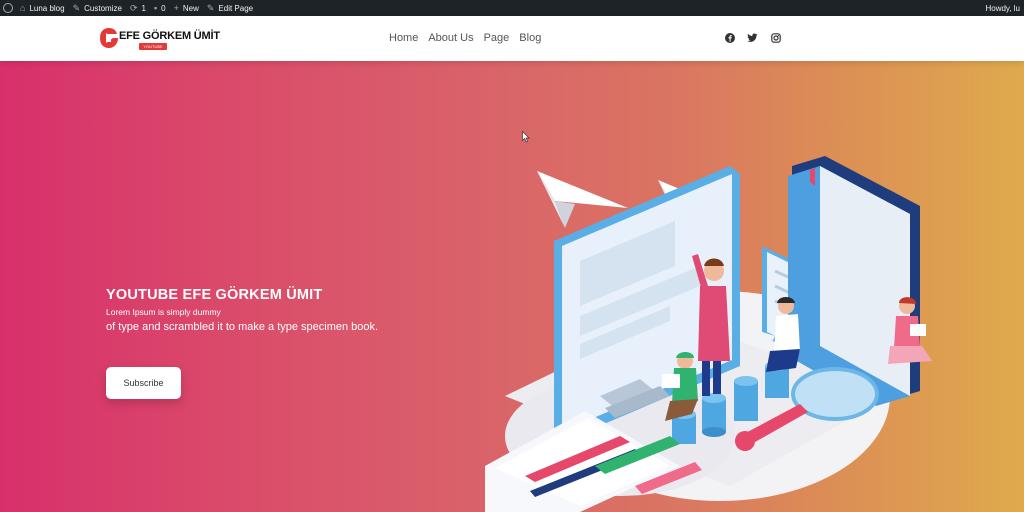 The image size is (1024, 512). What do you see at coordinates (153, 46) in the screenshot?
I see `logo-badge: YOUTUBE` at bounding box center [153, 46].